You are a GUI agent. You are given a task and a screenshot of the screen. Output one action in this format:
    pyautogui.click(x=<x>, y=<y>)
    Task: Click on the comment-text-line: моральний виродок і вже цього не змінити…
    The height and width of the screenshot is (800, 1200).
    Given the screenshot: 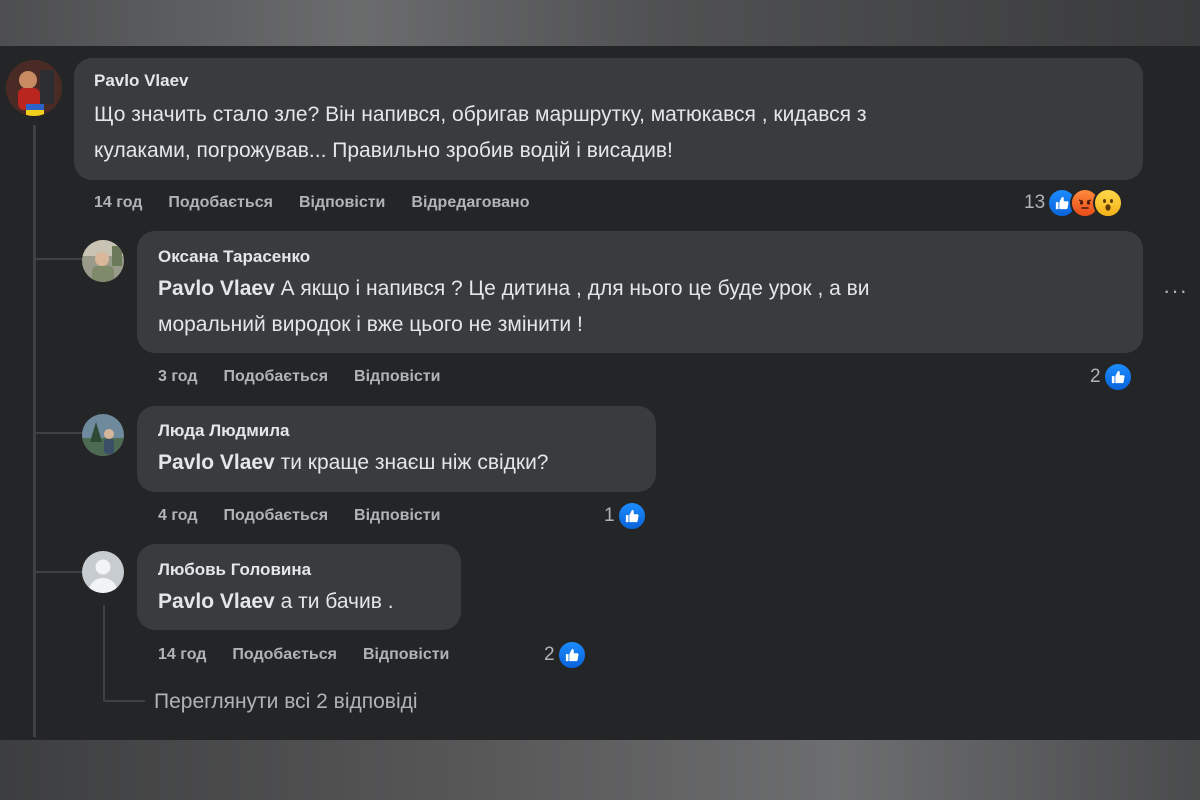 What is the action you would take?
    pyautogui.click(x=370, y=324)
    